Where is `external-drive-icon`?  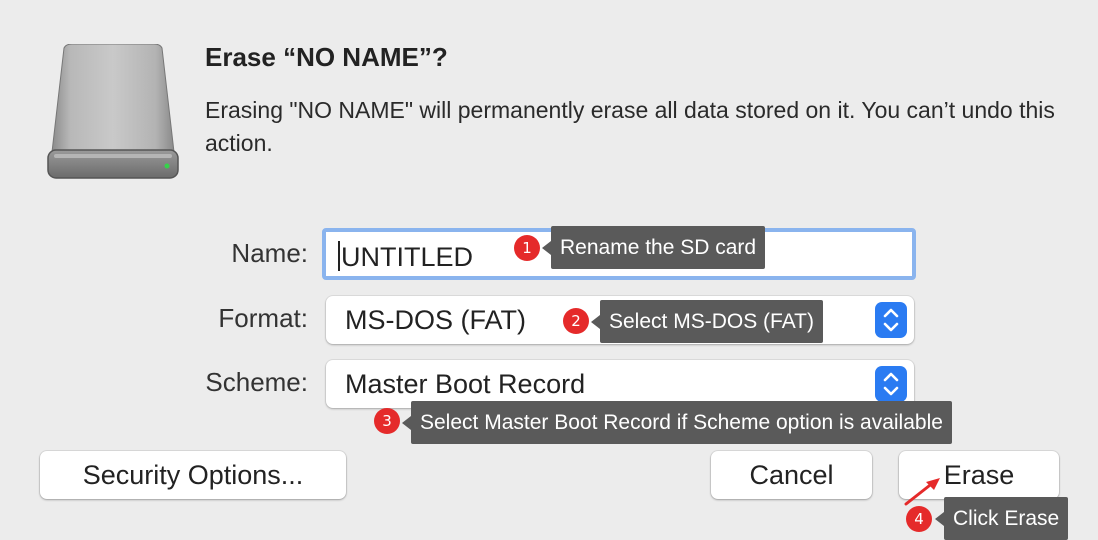
external-drive-icon is located at coordinates (113, 111).